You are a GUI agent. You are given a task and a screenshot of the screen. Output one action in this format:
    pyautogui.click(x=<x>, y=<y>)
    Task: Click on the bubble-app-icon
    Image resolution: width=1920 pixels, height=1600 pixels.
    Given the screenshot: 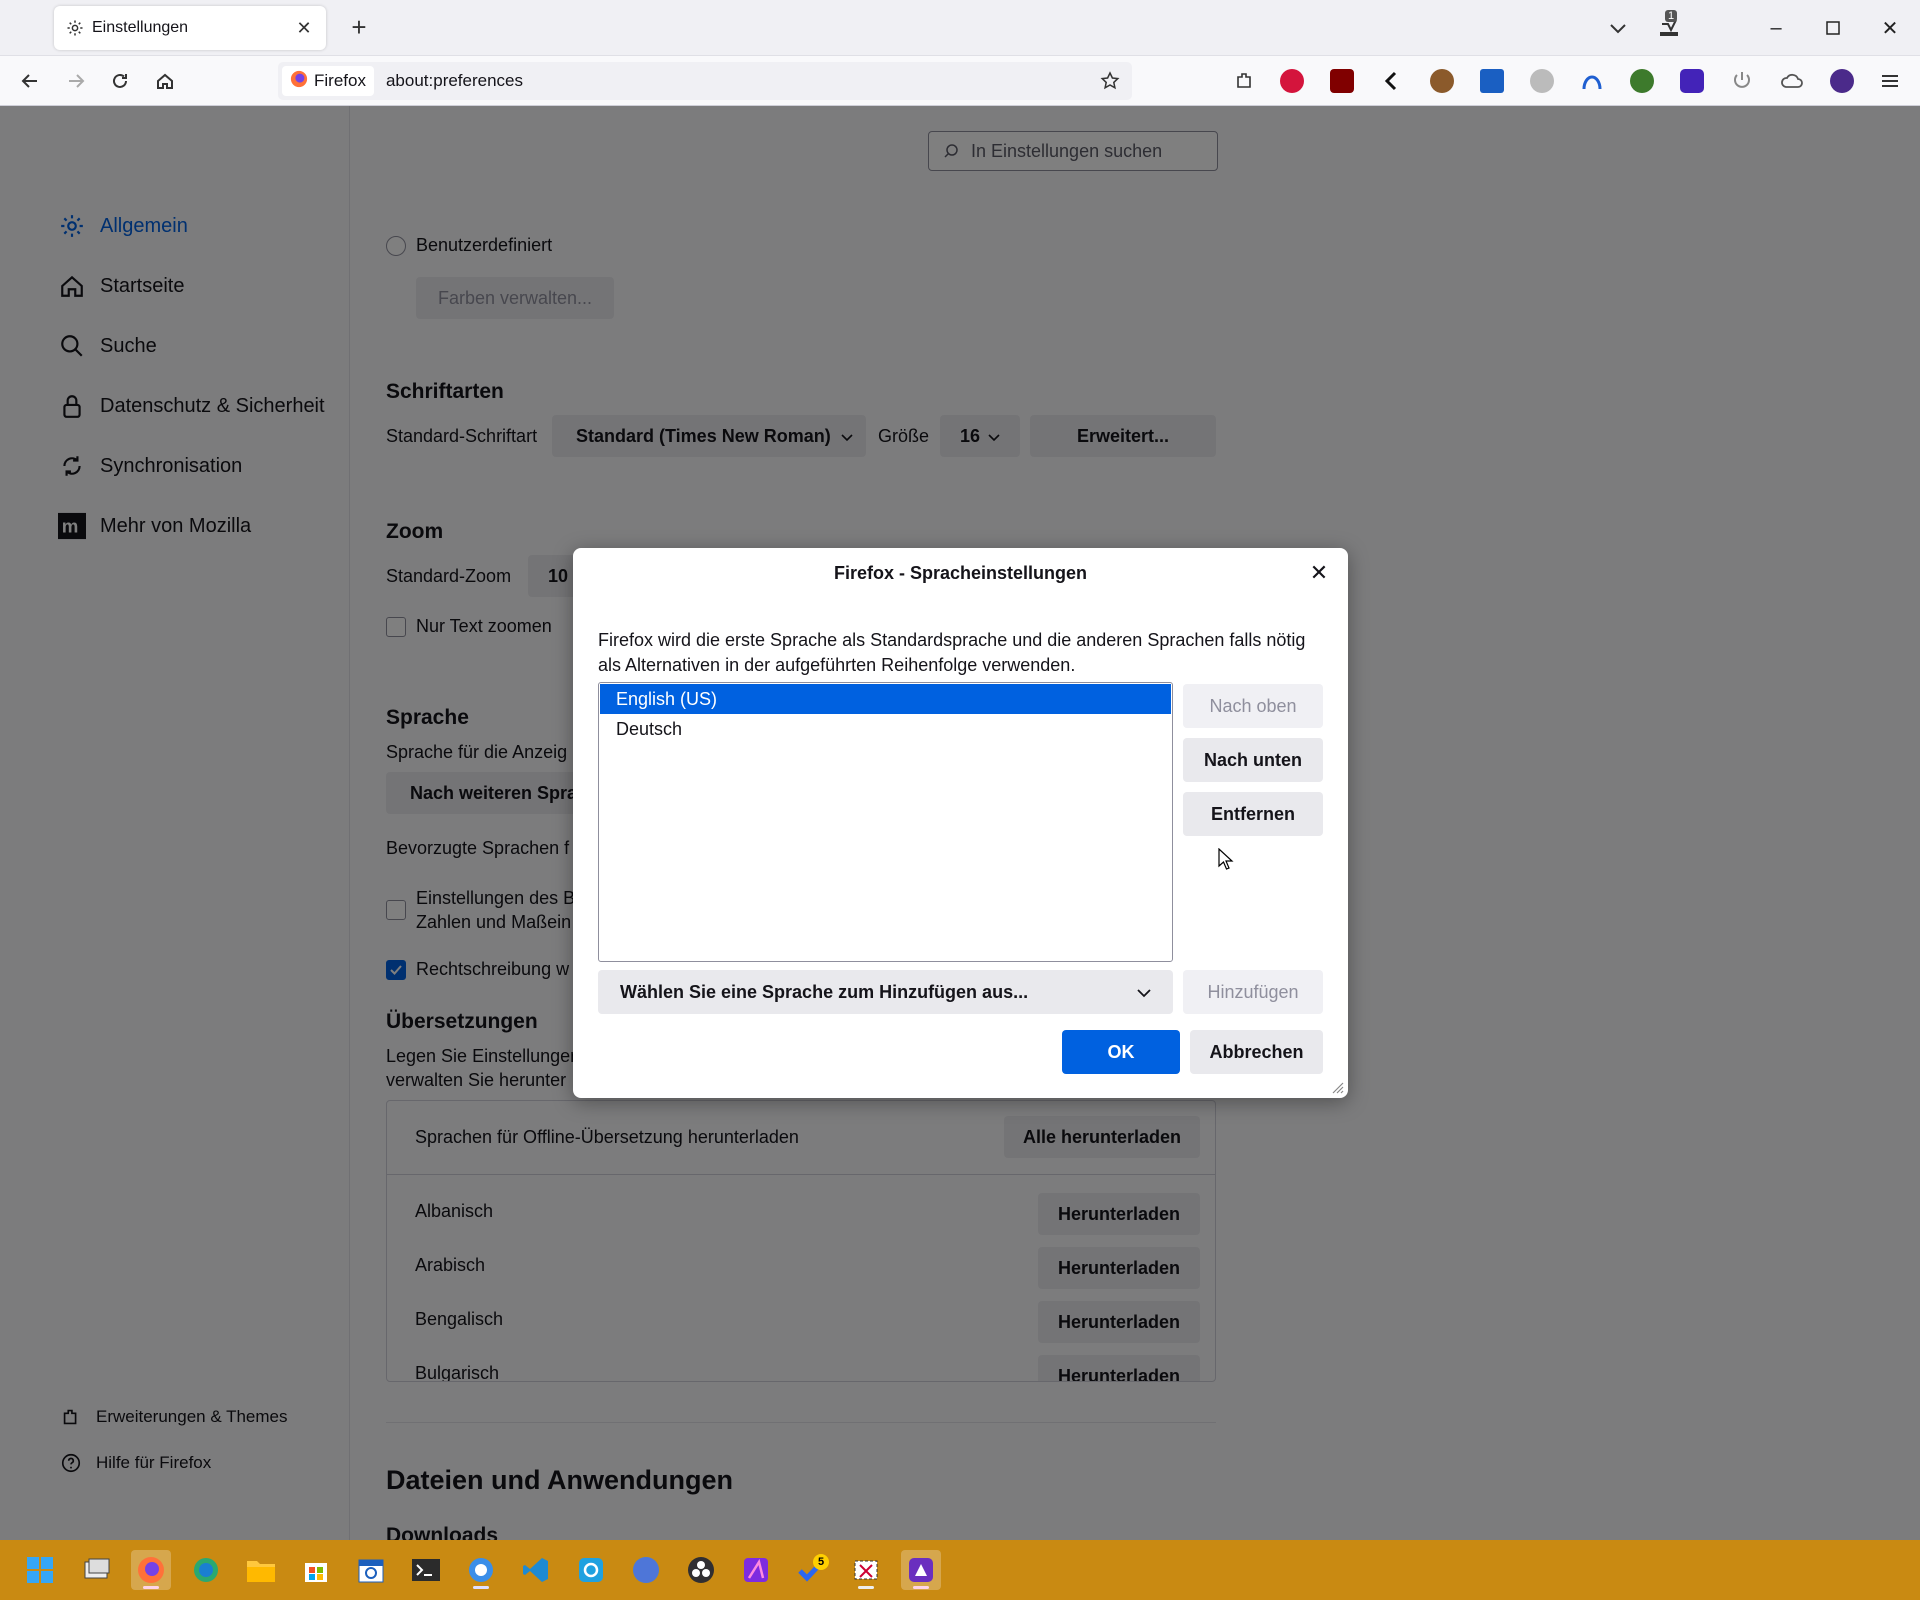 What is the action you would take?
    pyautogui.click(x=481, y=1570)
    